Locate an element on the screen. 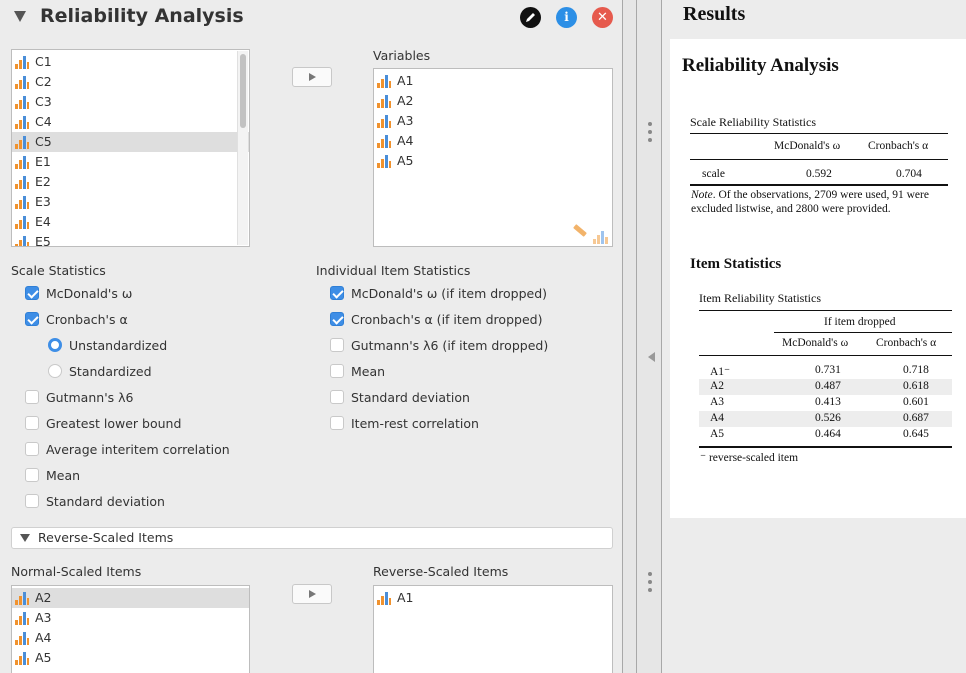 This screenshot has width=966, height=673. glb-option: Greatest lower bound is located at coordinates (103, 423).